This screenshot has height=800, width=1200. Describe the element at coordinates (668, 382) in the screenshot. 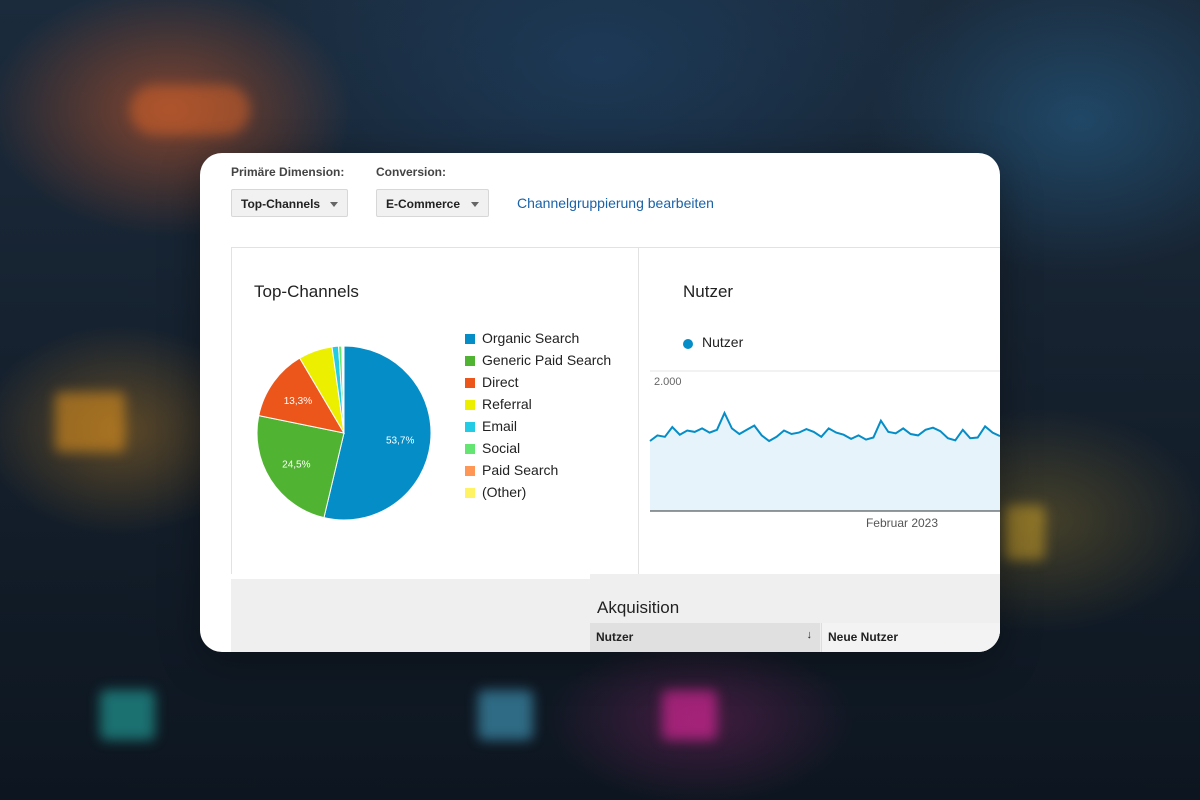

I see `y-tick-label: 2.000` at that location.